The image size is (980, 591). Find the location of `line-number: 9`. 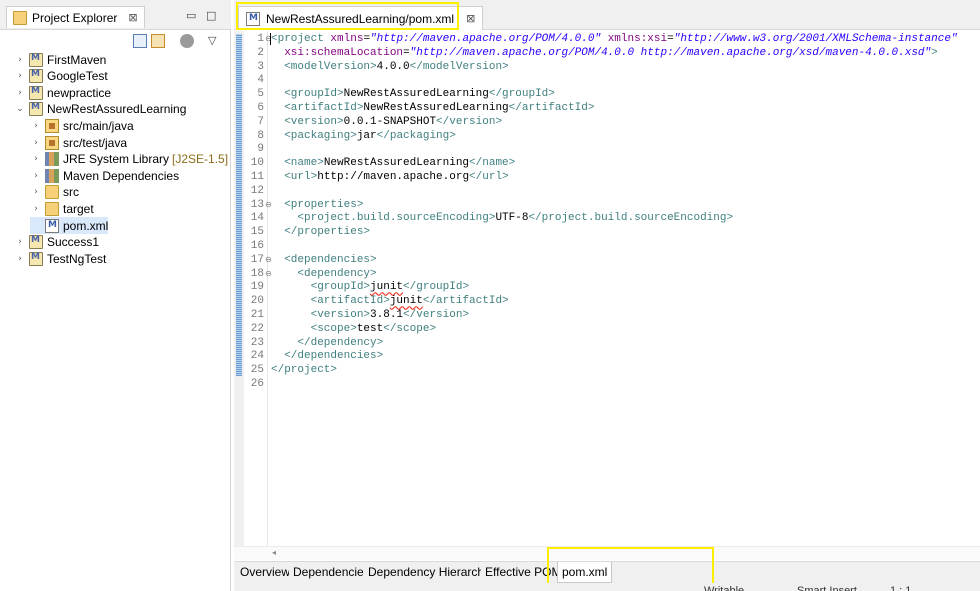

line-number: 9 is located at coordinates (260, 149).